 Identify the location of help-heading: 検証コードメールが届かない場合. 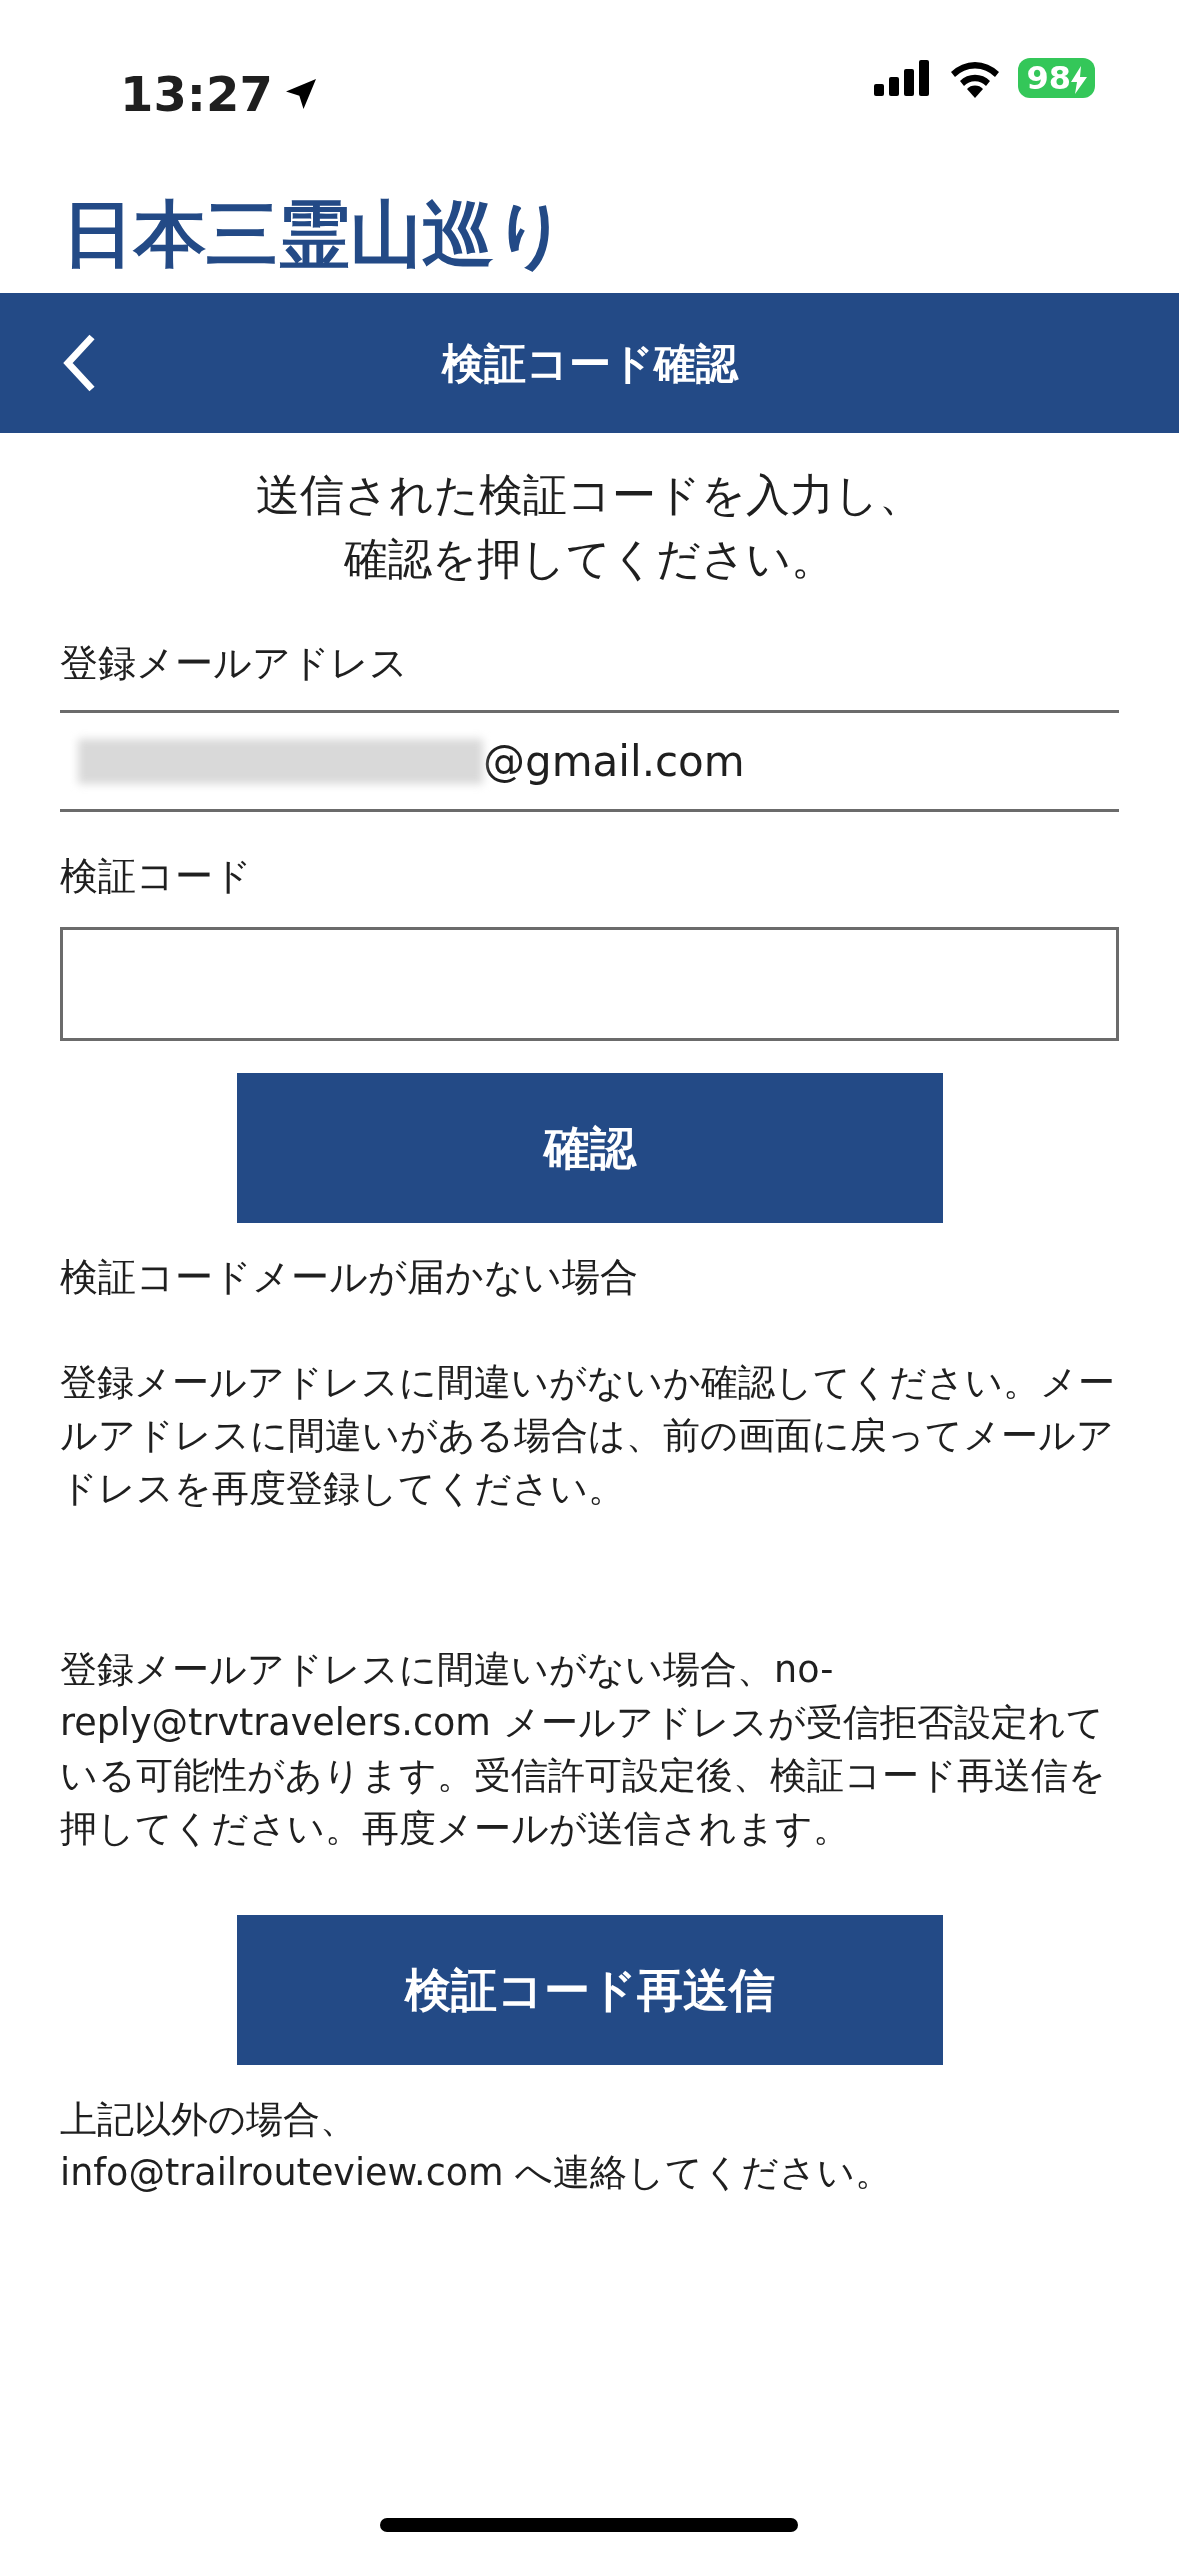
(349, 1277).